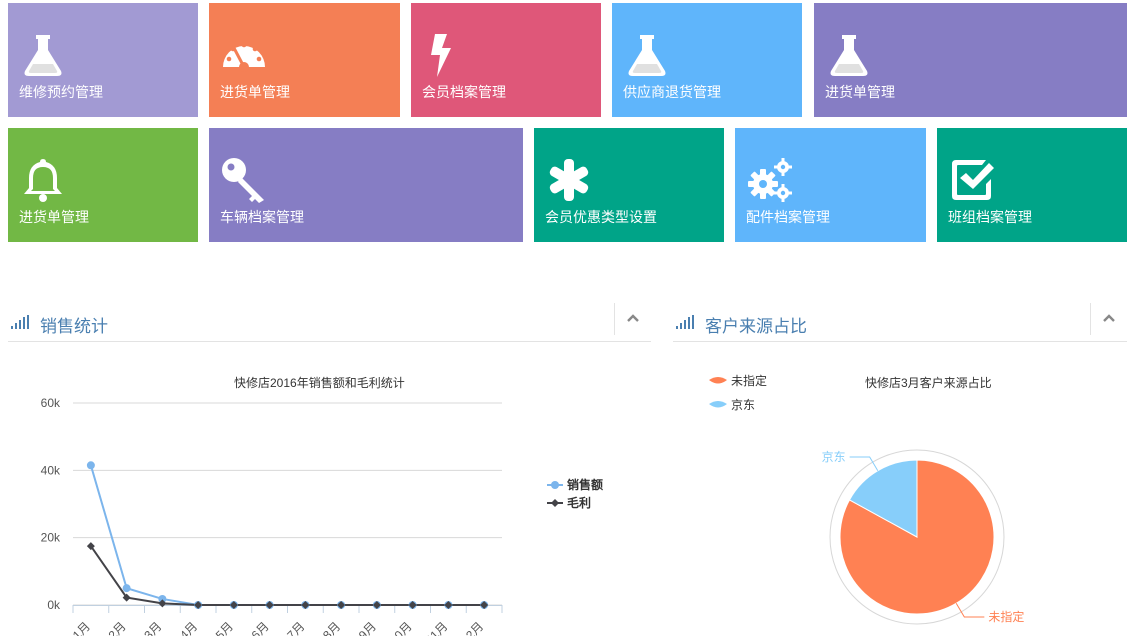  What do you see at coordinates (866, 499) in the screenshot?
I see `source-pie-chart: 未指定京东未指定京东` at bounding box center [866, 499].